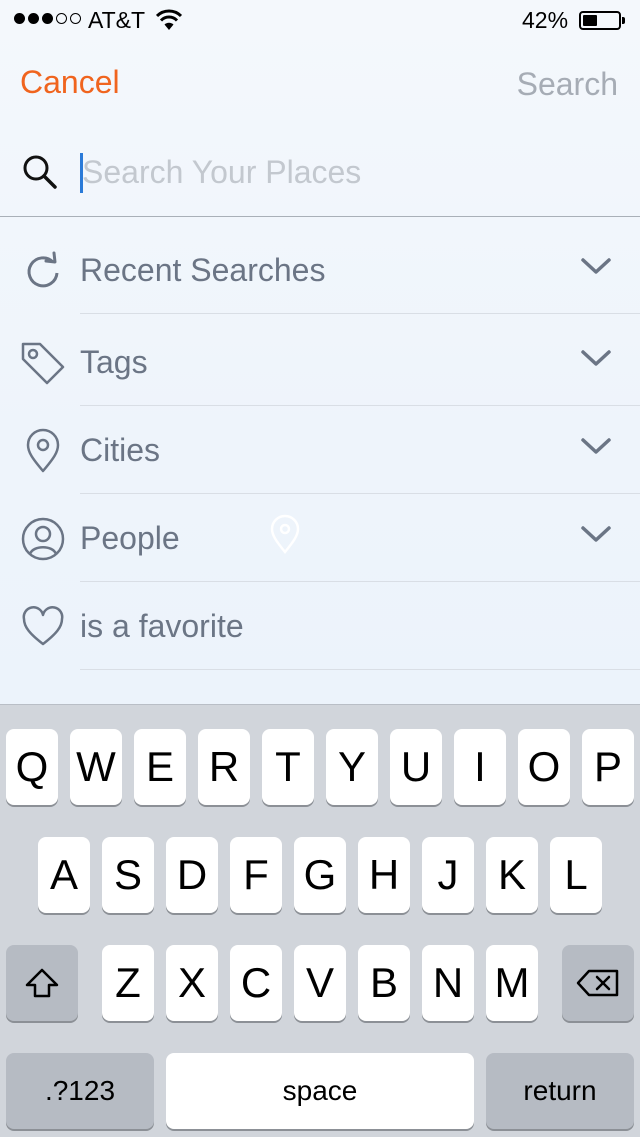 This screenshot has width=640, height=1137. Describe the element at coordinates (128, 983) in the screenshot. I see `key-z: Z` at that location.